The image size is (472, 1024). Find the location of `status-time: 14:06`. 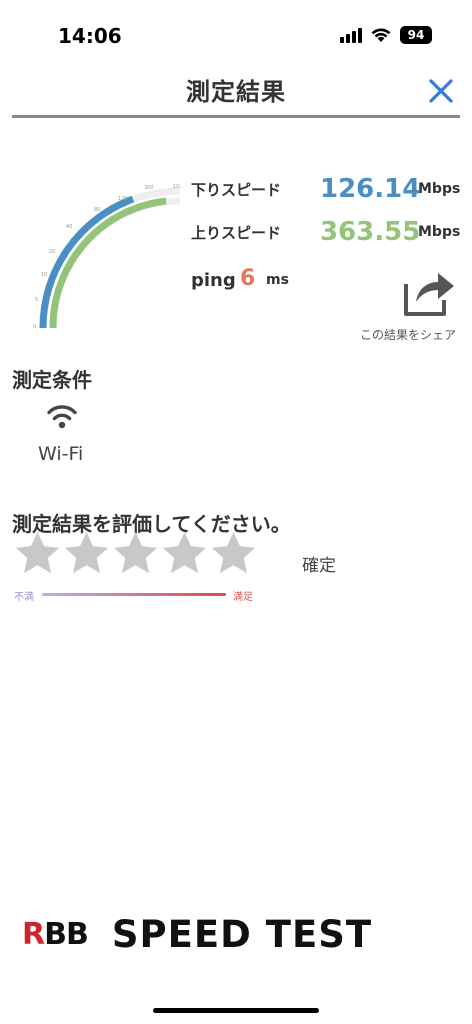

status-time: 14:06 is located at coordinates (90, 36).